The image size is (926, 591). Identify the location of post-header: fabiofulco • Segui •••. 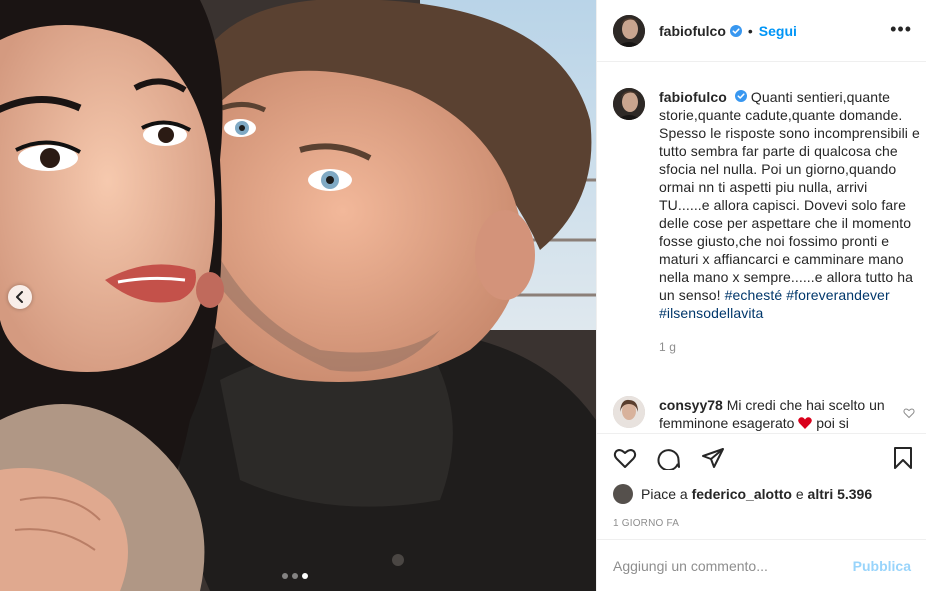
(761, 31).